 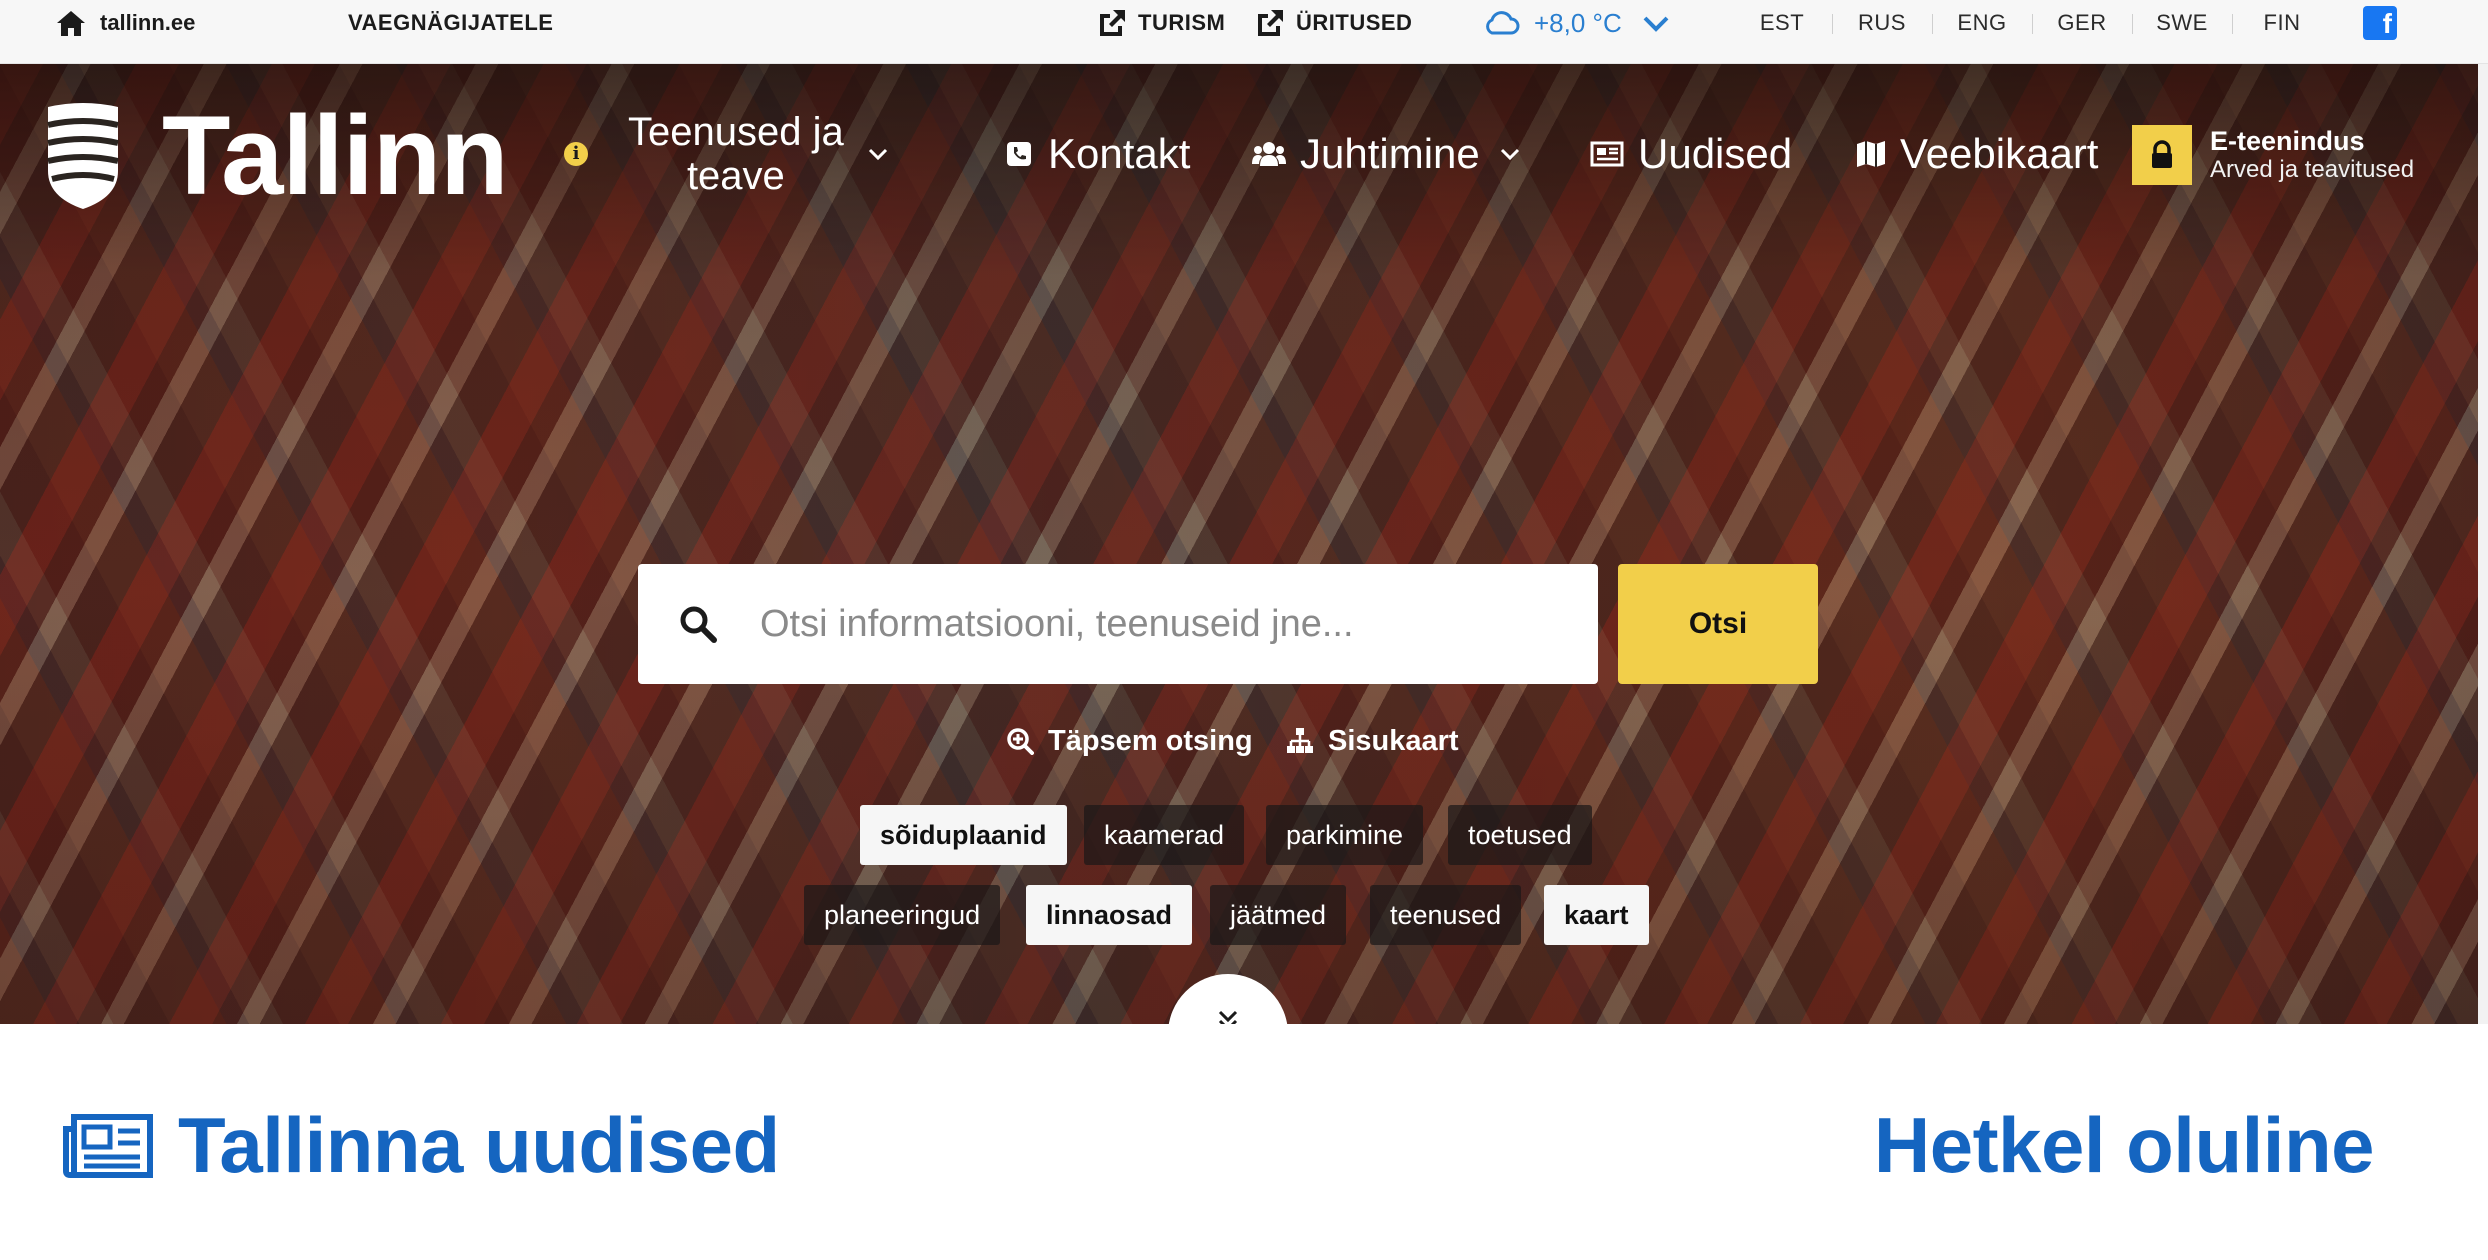 What do you see at coordinates (1300, 740) in the screenshot?
I see `sitemap-icon` at bounding box center [1300, 740].